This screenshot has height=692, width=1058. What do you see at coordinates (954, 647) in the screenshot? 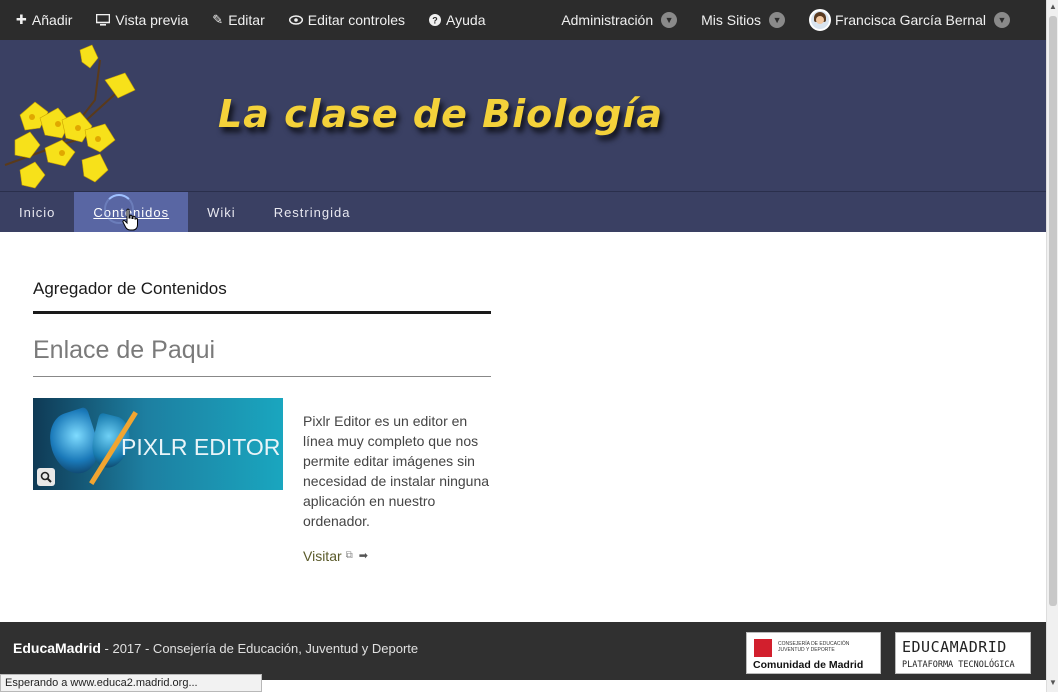
I see `logo-em-name: EDUCAMADRID` at bounding box center [954, 647].